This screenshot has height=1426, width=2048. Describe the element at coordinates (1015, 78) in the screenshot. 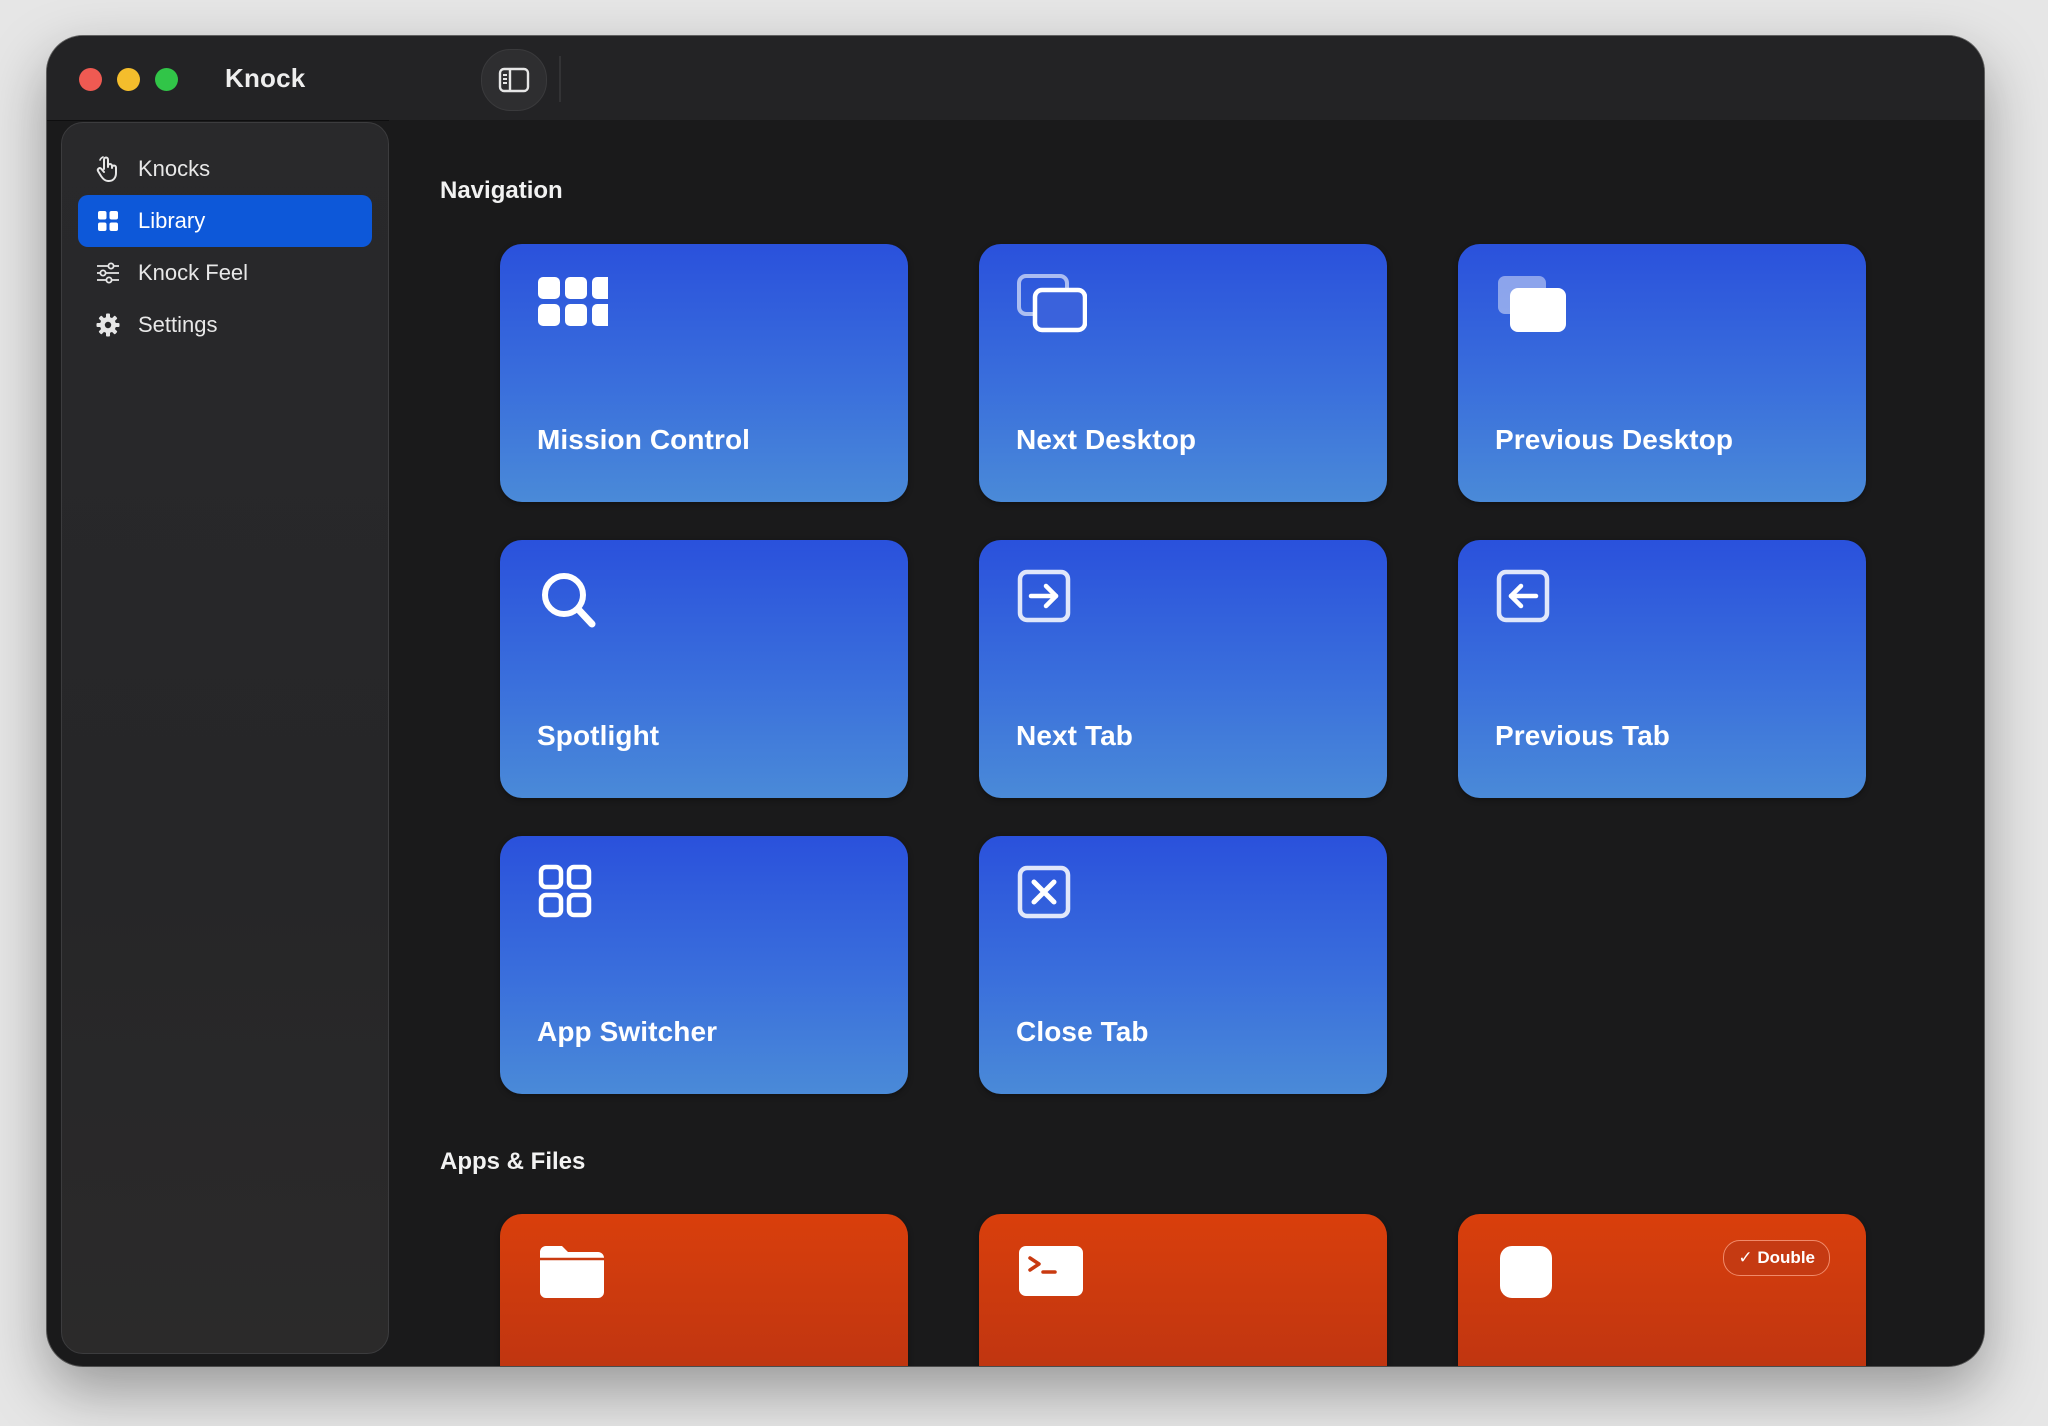

I see `title-bar: Knock` at that location.